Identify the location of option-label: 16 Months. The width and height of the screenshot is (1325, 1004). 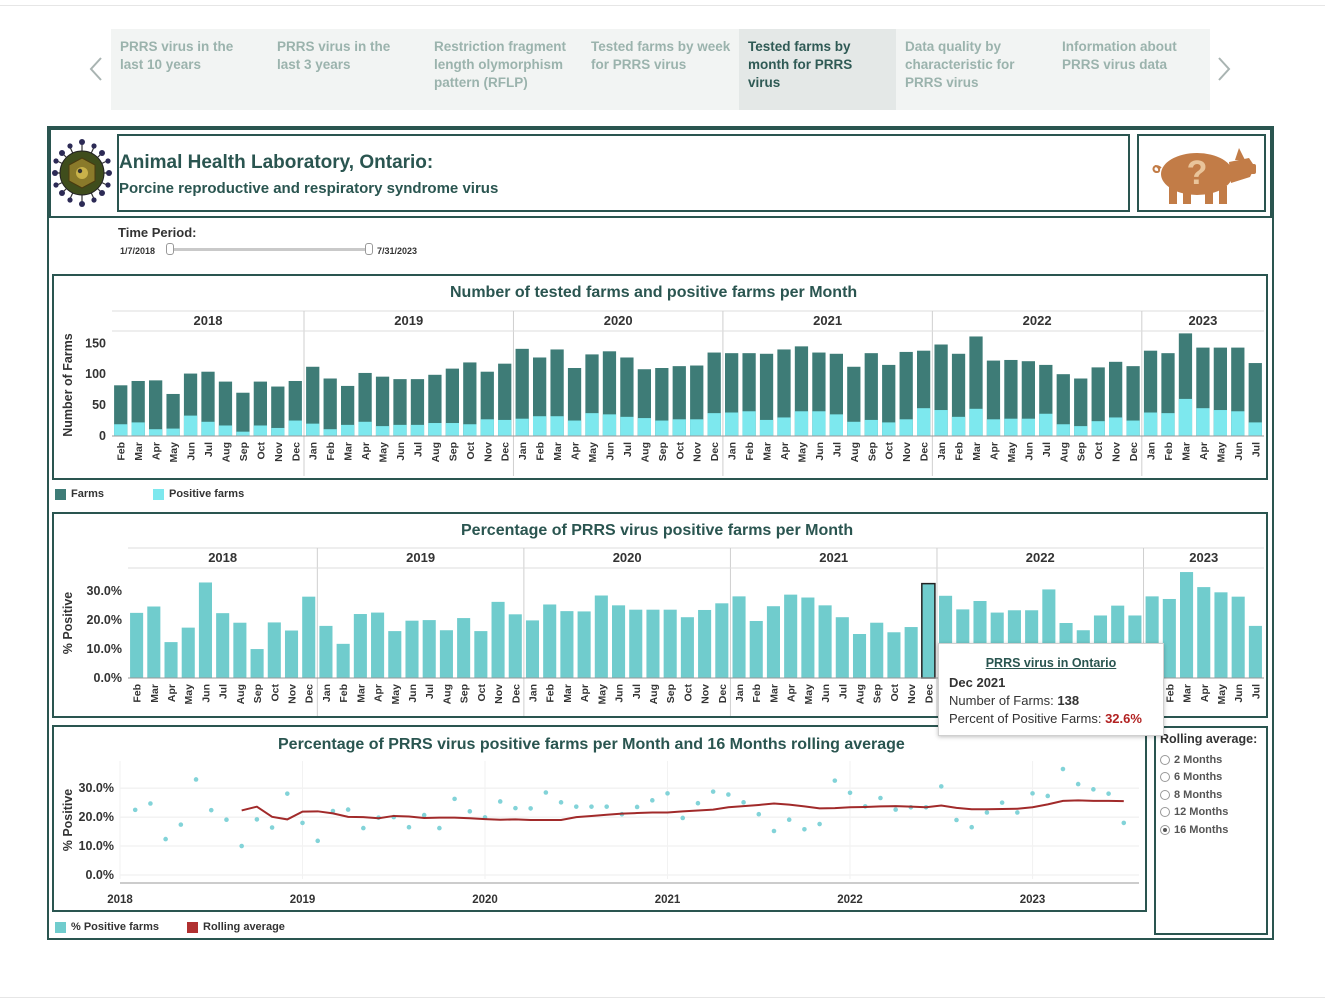
(1201, 829).